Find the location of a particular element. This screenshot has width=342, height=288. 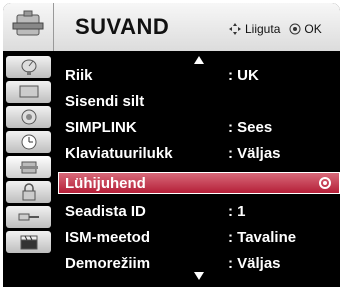

clapperboard-icon is located at coordinates (28, 242).